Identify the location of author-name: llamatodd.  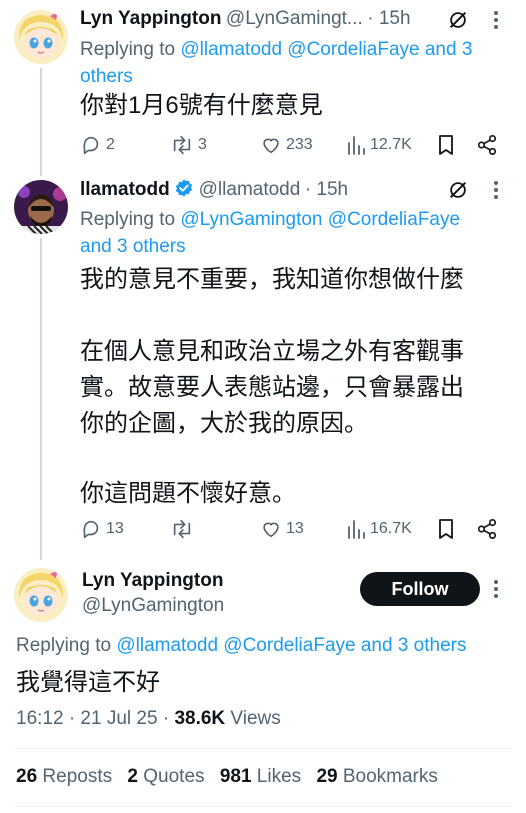
(125, 189).